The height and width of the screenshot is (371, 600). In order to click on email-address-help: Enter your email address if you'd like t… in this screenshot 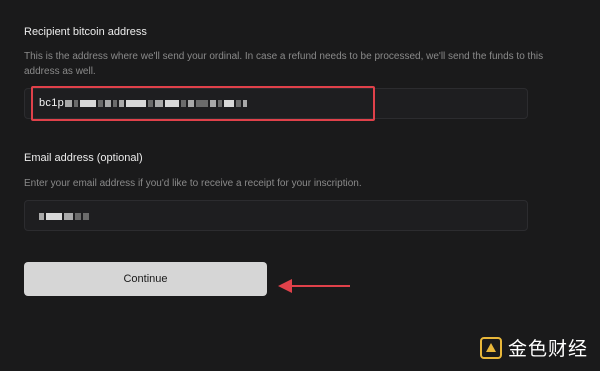, I will do `click(193, 183)`.